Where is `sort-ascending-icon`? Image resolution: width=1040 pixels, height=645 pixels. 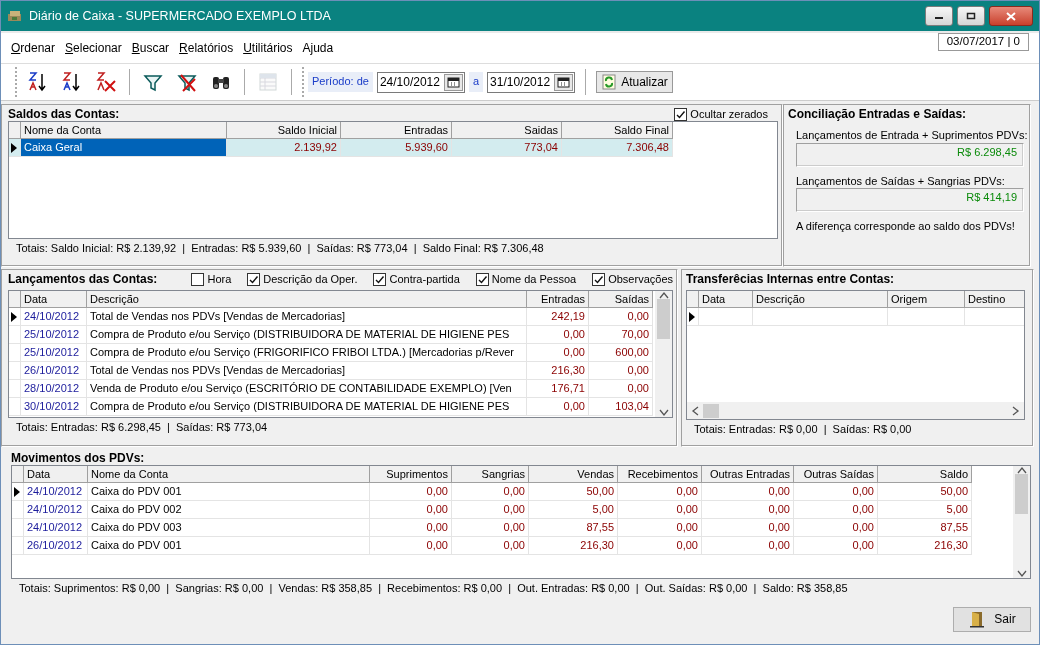 sort-ascending-icon is located at coordinates (38, 82).